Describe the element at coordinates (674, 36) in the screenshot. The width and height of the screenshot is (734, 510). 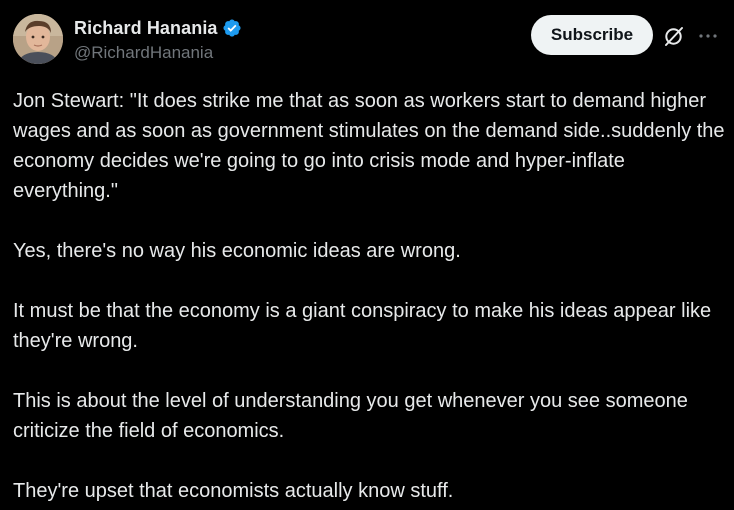
I see `grok-icon` at that location.